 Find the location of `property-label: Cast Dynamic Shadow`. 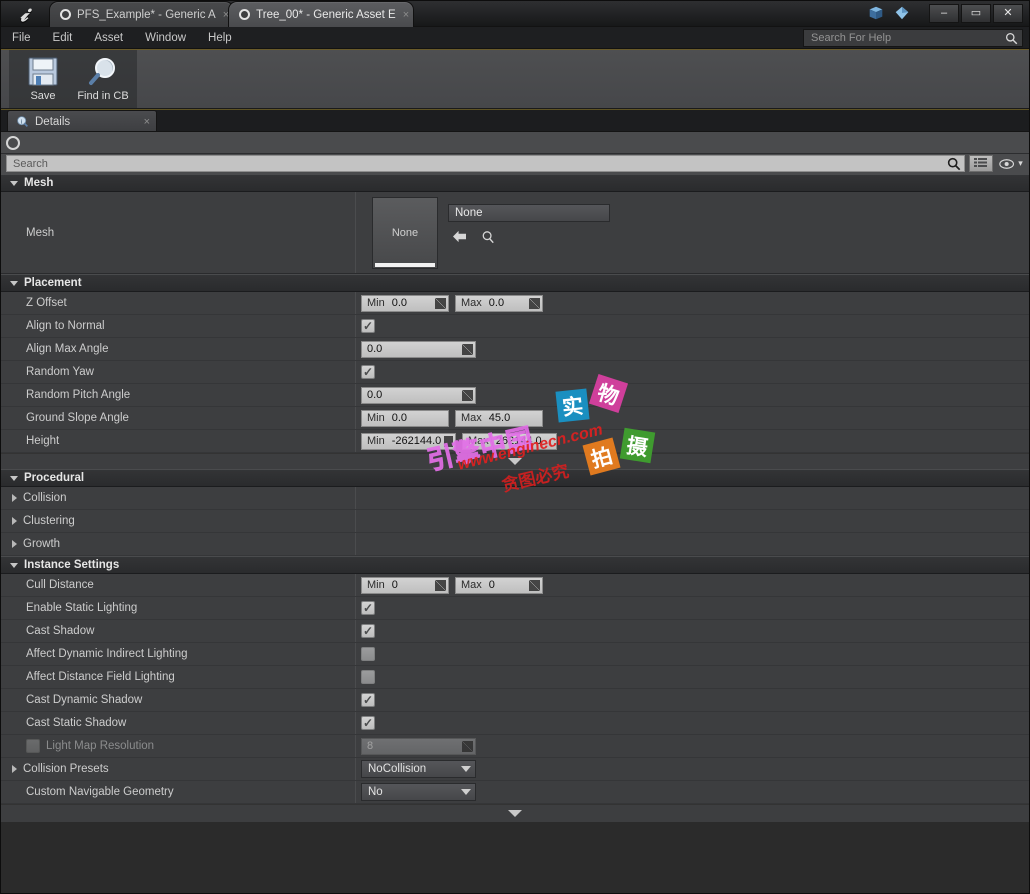

property-label: Cast Dynamic Shadow is located at coordinates (178, 700).